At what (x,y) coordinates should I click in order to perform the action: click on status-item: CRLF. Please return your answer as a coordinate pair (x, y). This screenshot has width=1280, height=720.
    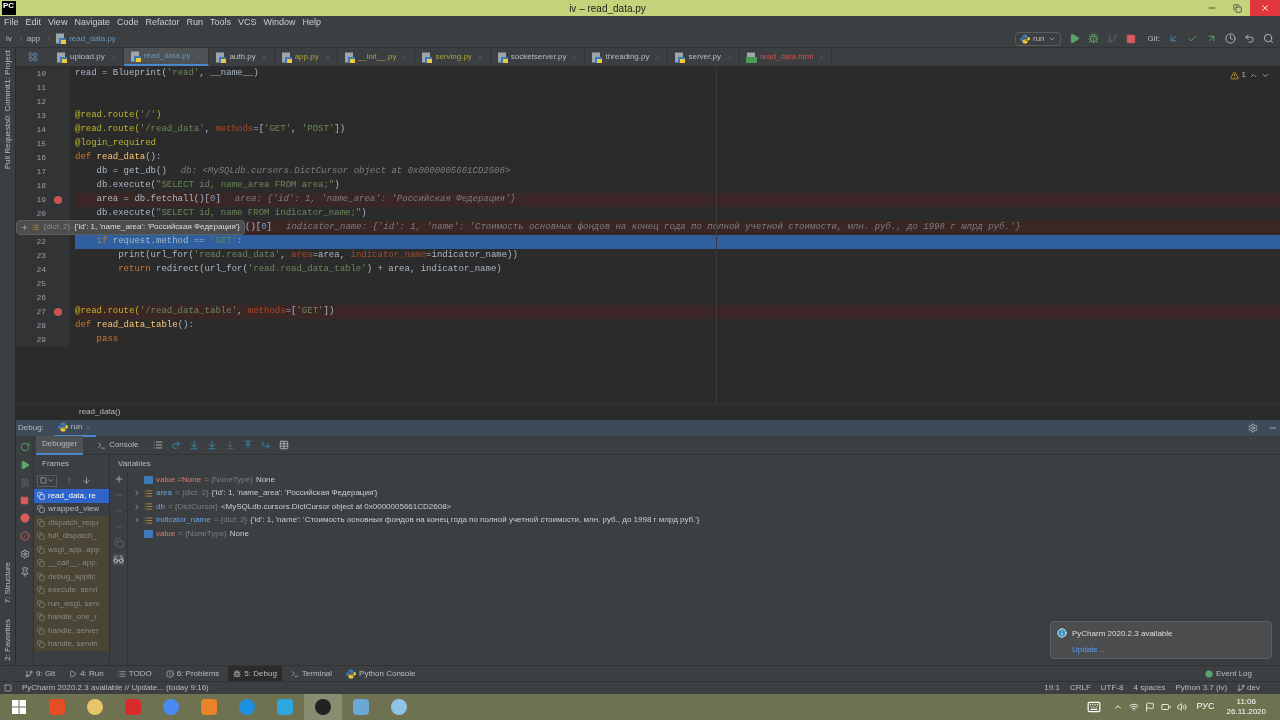
    Looking at the image, I should click on (1080, 688).